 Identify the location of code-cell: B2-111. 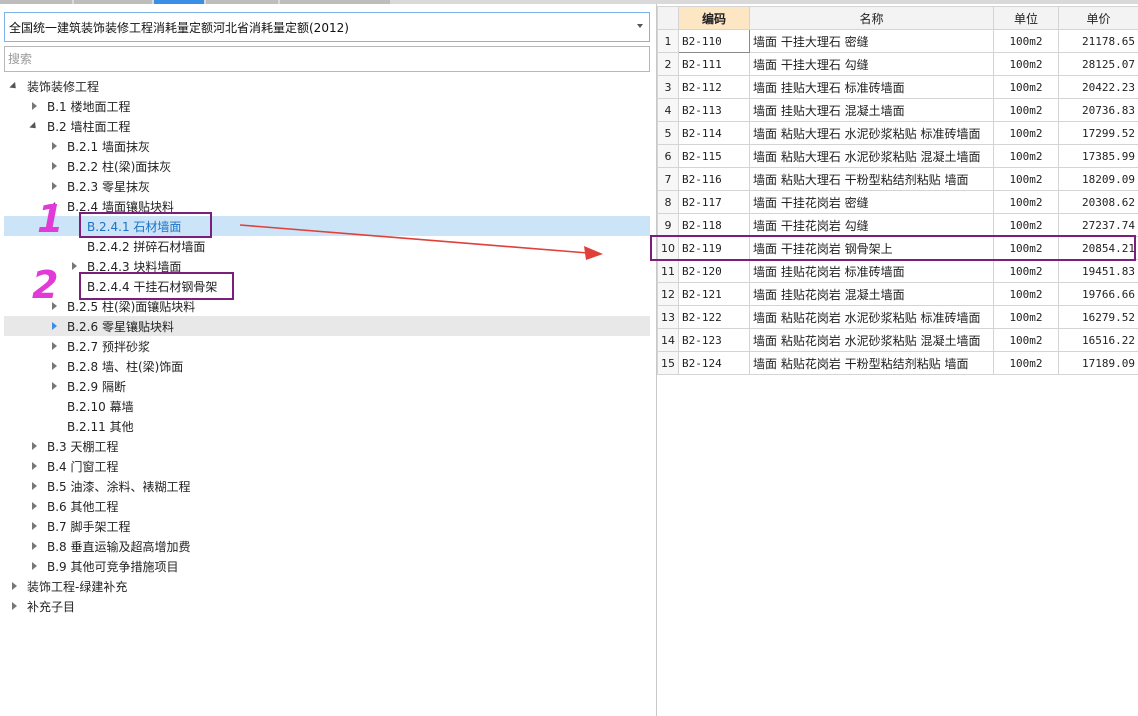
(714, 64).